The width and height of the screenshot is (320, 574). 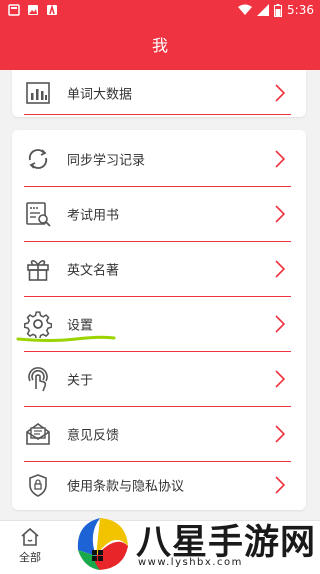 I want to click on notification-icons, so click(x=33, y=10).